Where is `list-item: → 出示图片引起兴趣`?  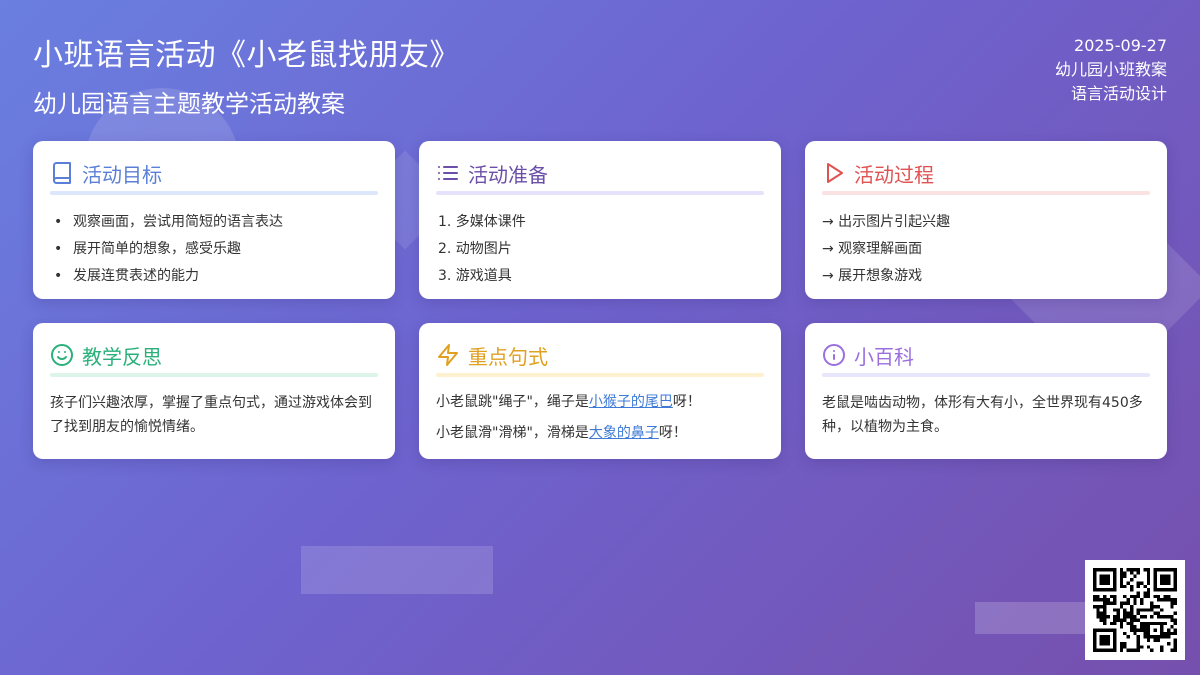 list-item: → 出示图片引起兴趣 is located at coordinates (886, 222).